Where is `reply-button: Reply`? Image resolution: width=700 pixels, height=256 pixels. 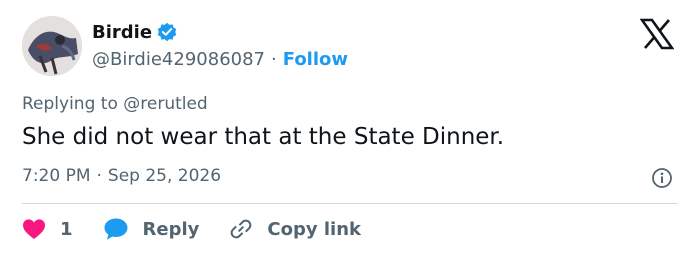 reply-button: Reply is located at coordinates (151, 229).